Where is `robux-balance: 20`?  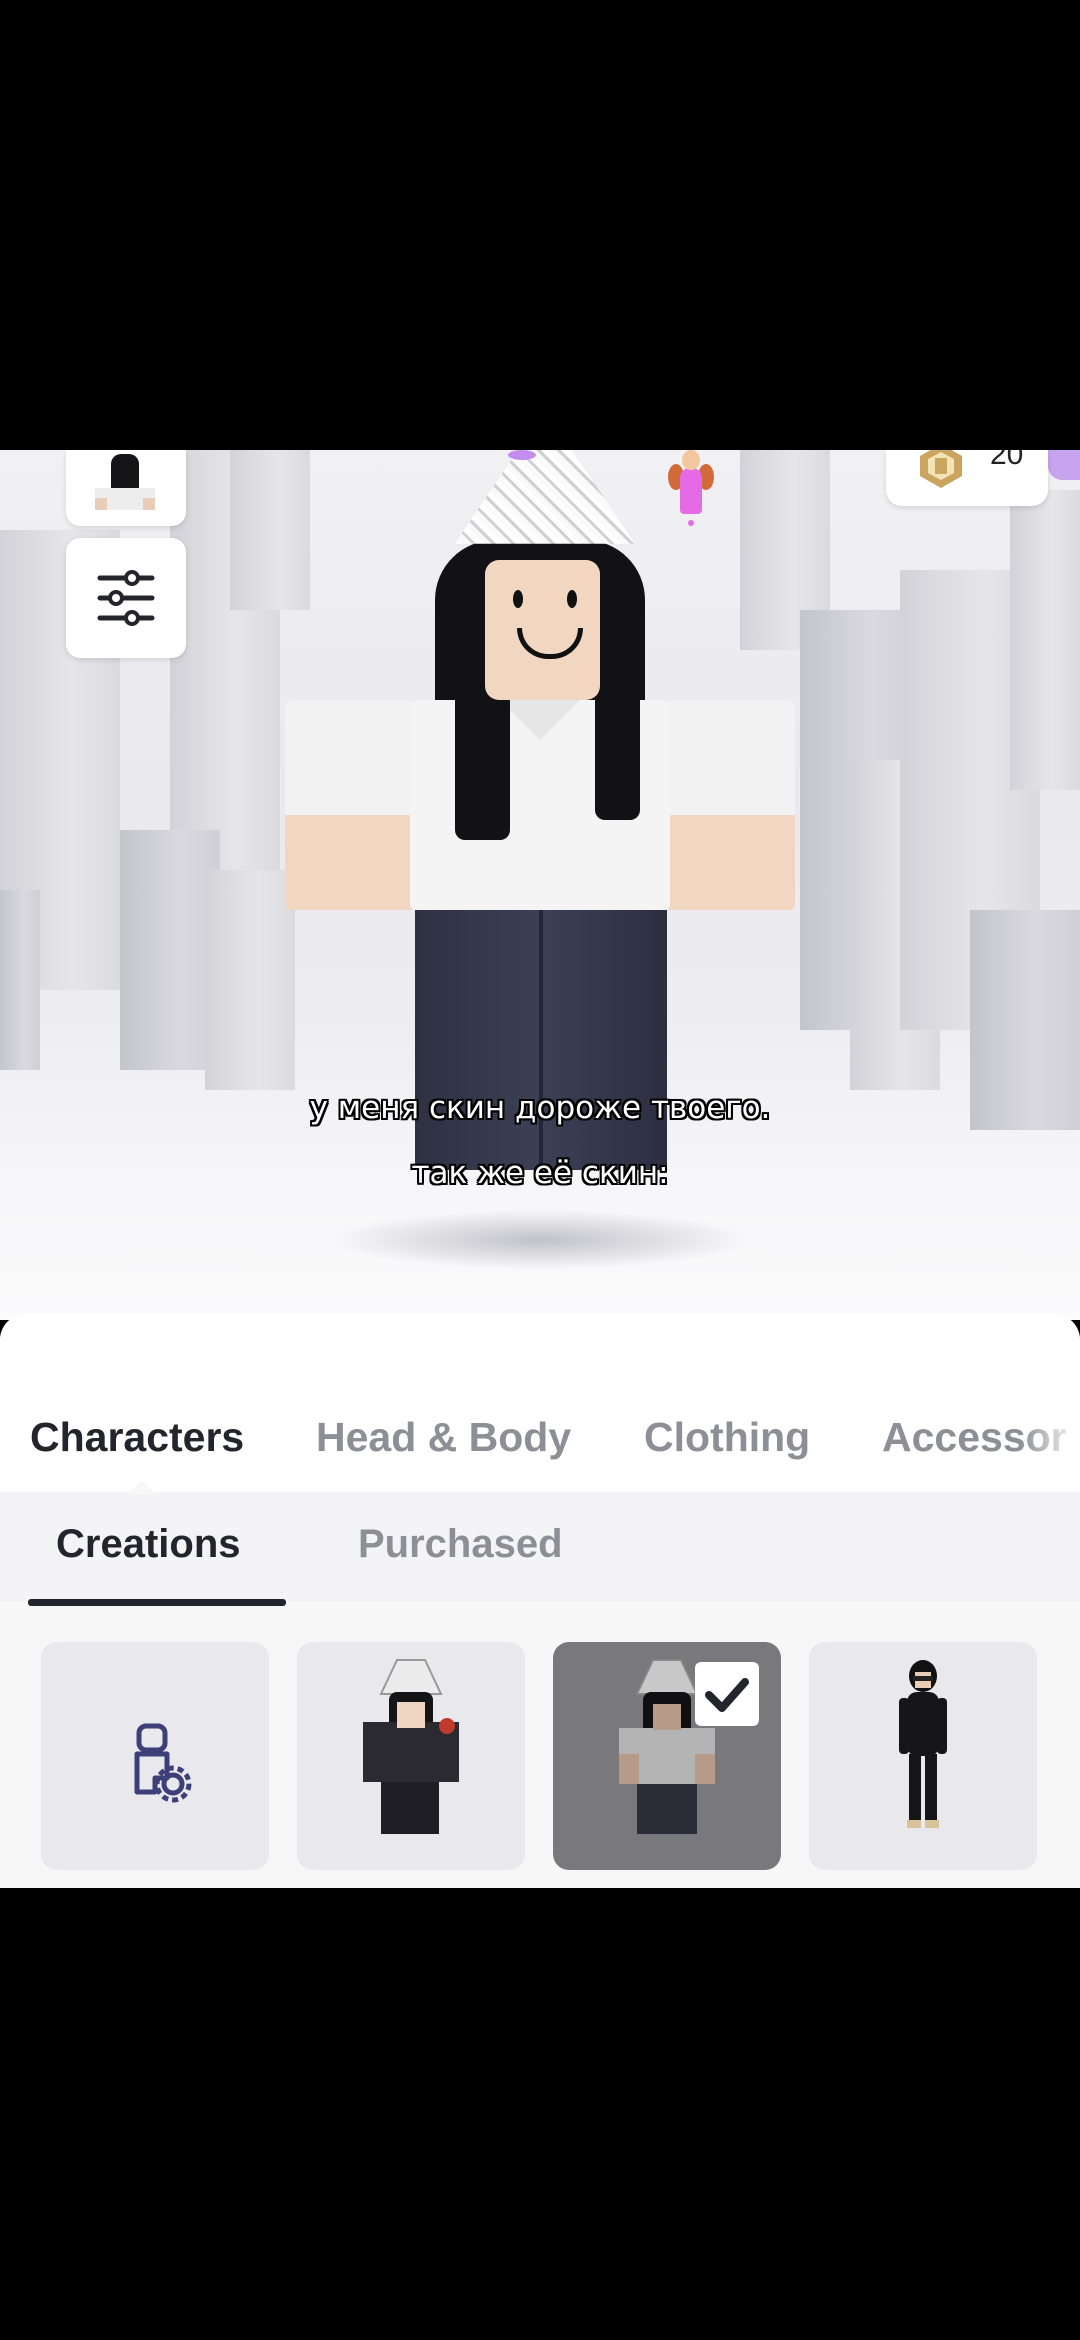
robux-balance: 20 is located at coordinates (967, 478).